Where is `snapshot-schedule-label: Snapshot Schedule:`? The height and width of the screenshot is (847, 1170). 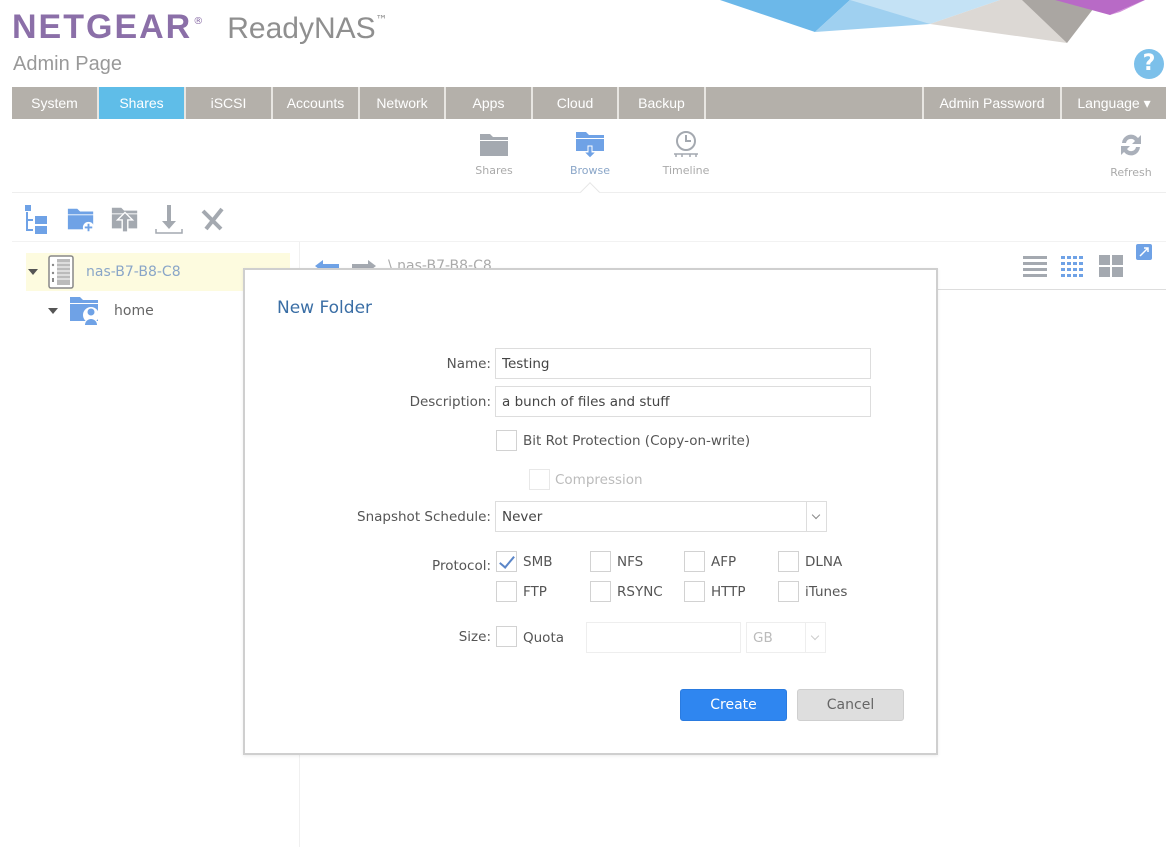 snapshot-schedule-label: Snapshot Schedule: is located at coordinates (424, 517).